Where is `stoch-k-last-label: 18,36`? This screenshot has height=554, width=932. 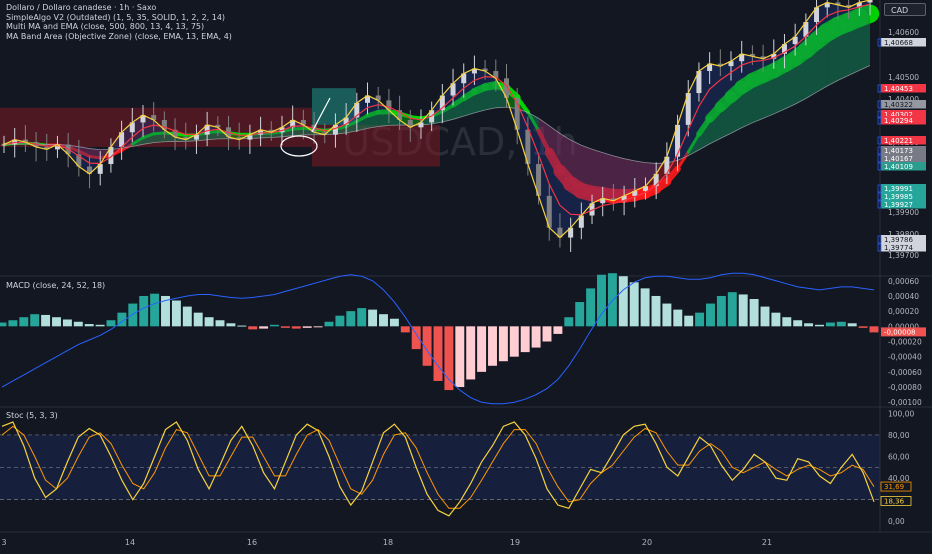 stoch-k-last-label: 18,36 is located at coordinates (894, 501).